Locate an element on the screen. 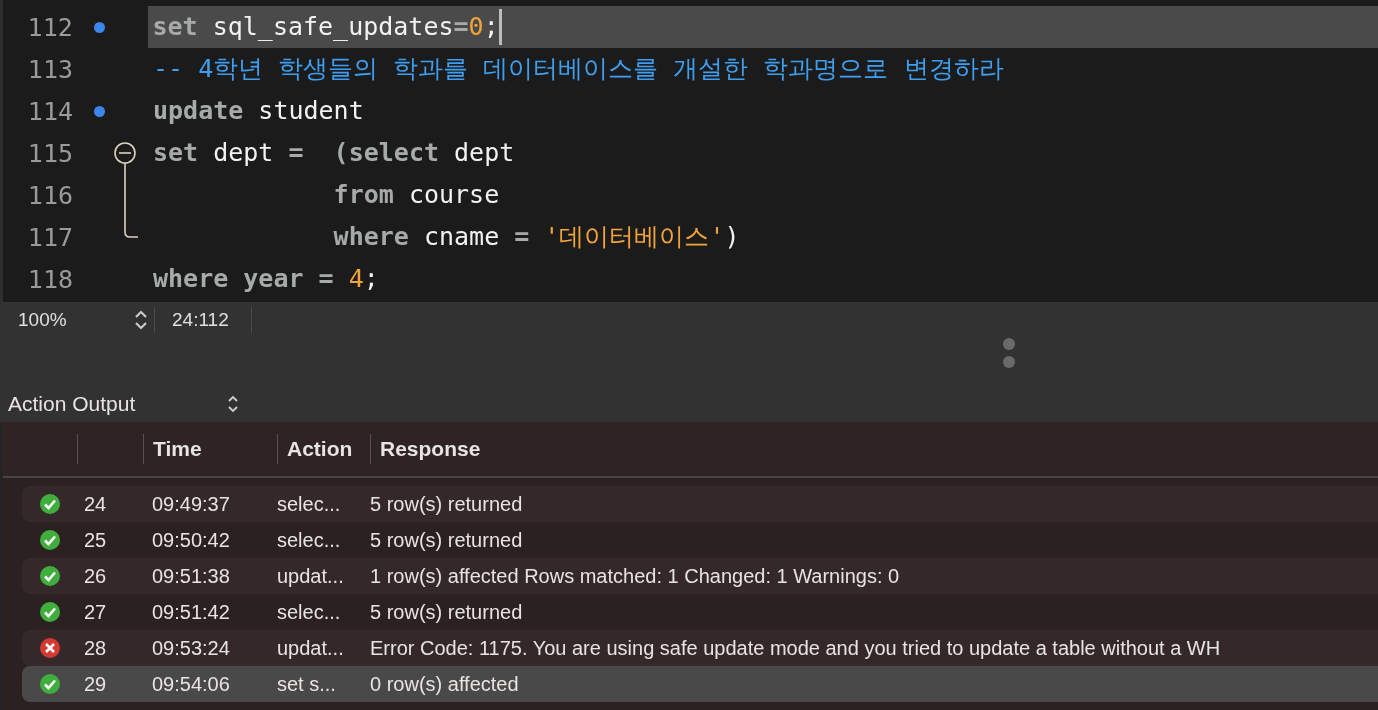 Image resolution: width=1378 pixels, height=710 pixels. table-cell-text: 09:49:37 is located at coordinates (191, 504).